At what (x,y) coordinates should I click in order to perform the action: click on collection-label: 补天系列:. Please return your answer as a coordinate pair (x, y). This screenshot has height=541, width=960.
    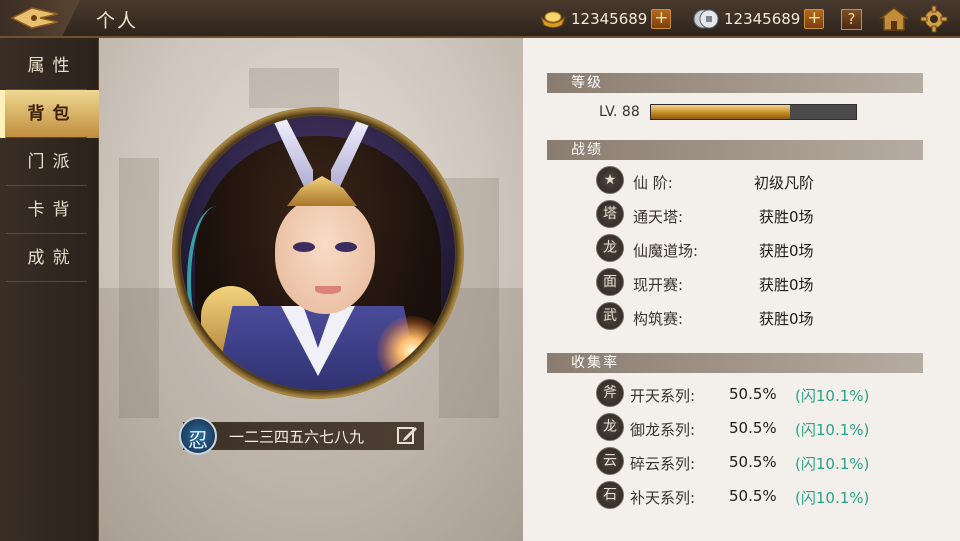
    Looking at the image, I should click on (663, 498).